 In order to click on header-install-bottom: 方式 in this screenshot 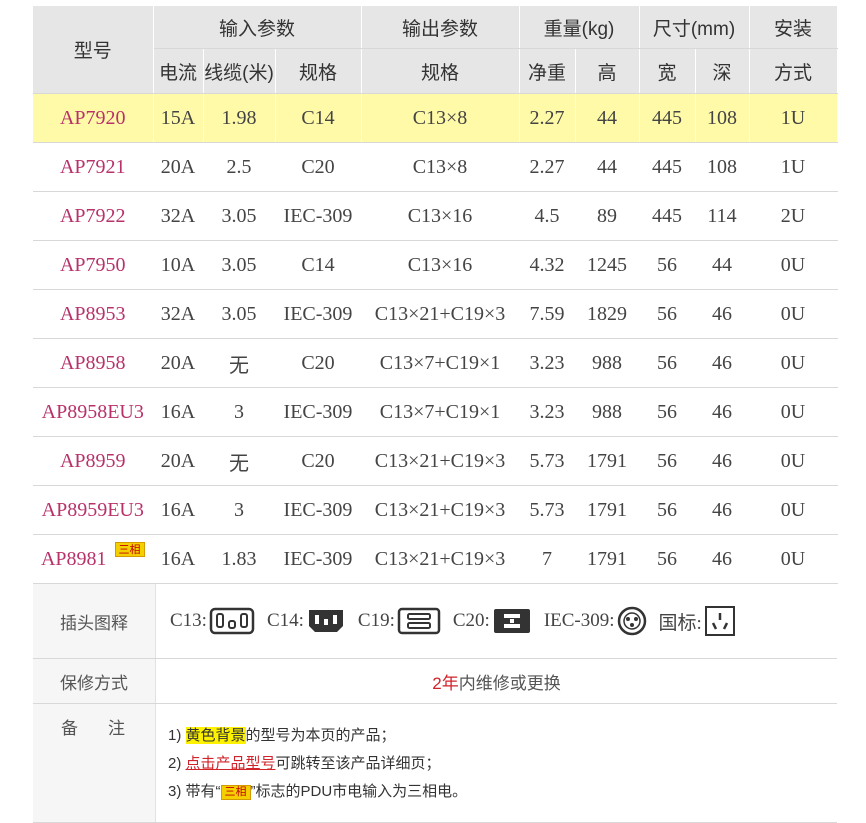, I will do `click(793, 71)`.